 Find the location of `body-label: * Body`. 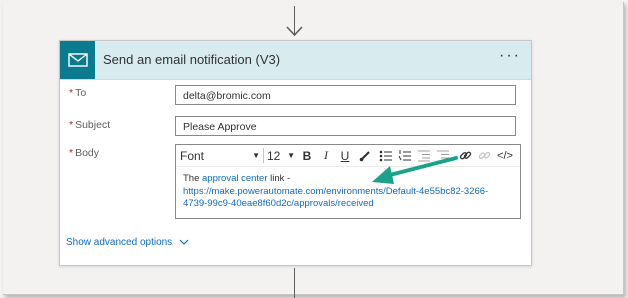

body-label: * Body is located at coordinates (84, 153).